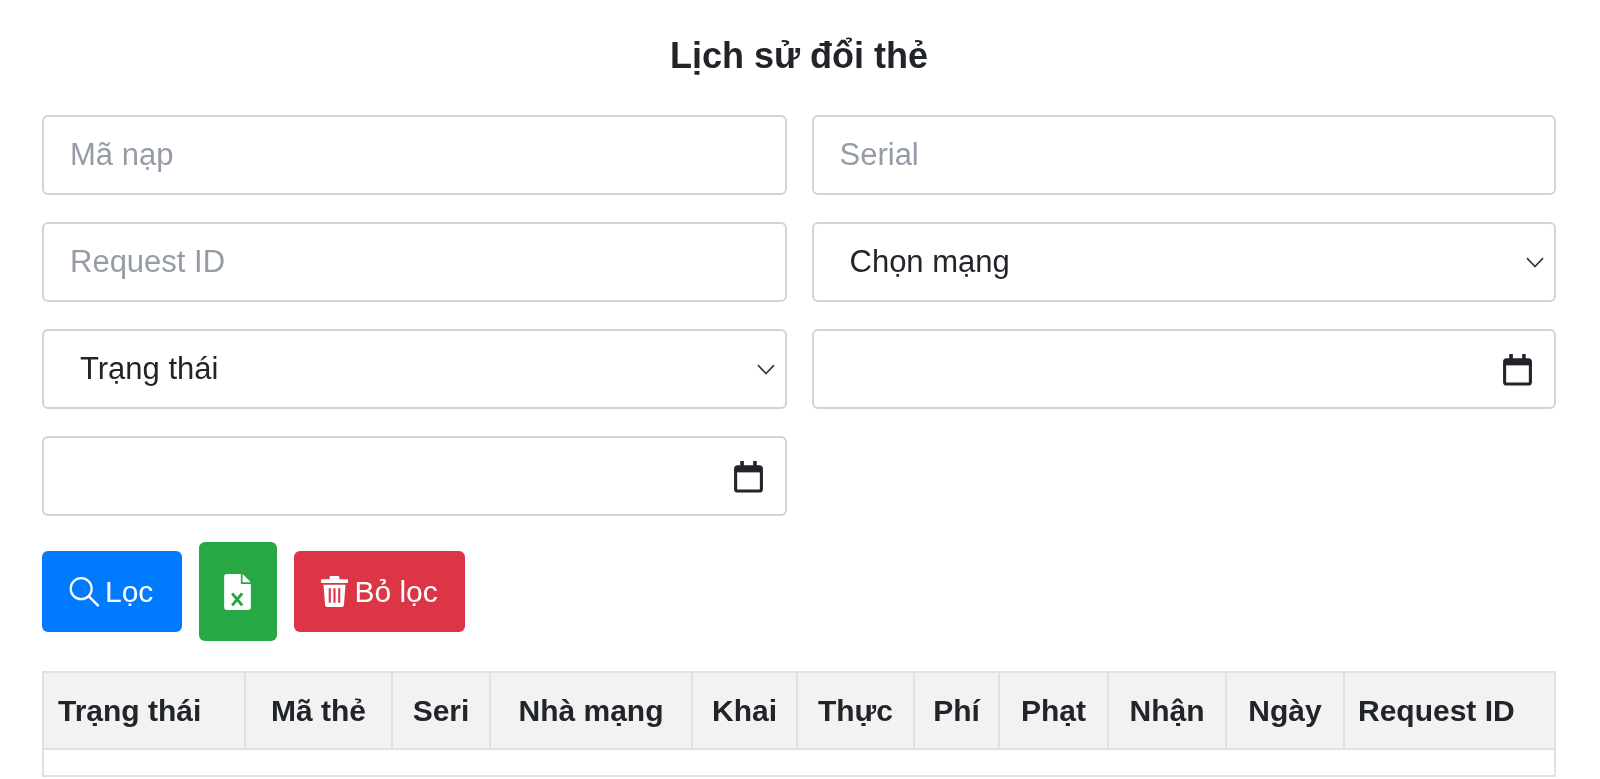 This screenshot has height=779, width=1600. I want to click on column-header: Nhận, so click(1167, 710).